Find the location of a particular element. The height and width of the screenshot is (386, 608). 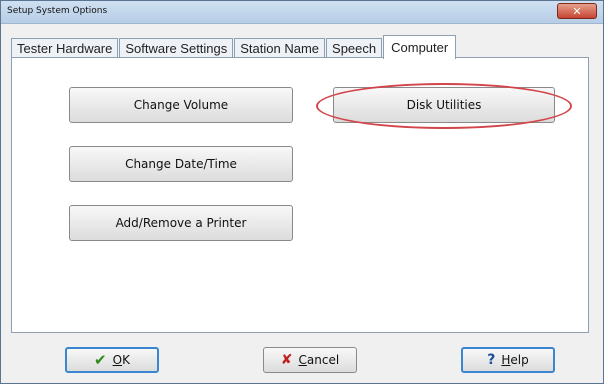

cancel-button: ✘ Cancel is located at coordinates (310, 360).